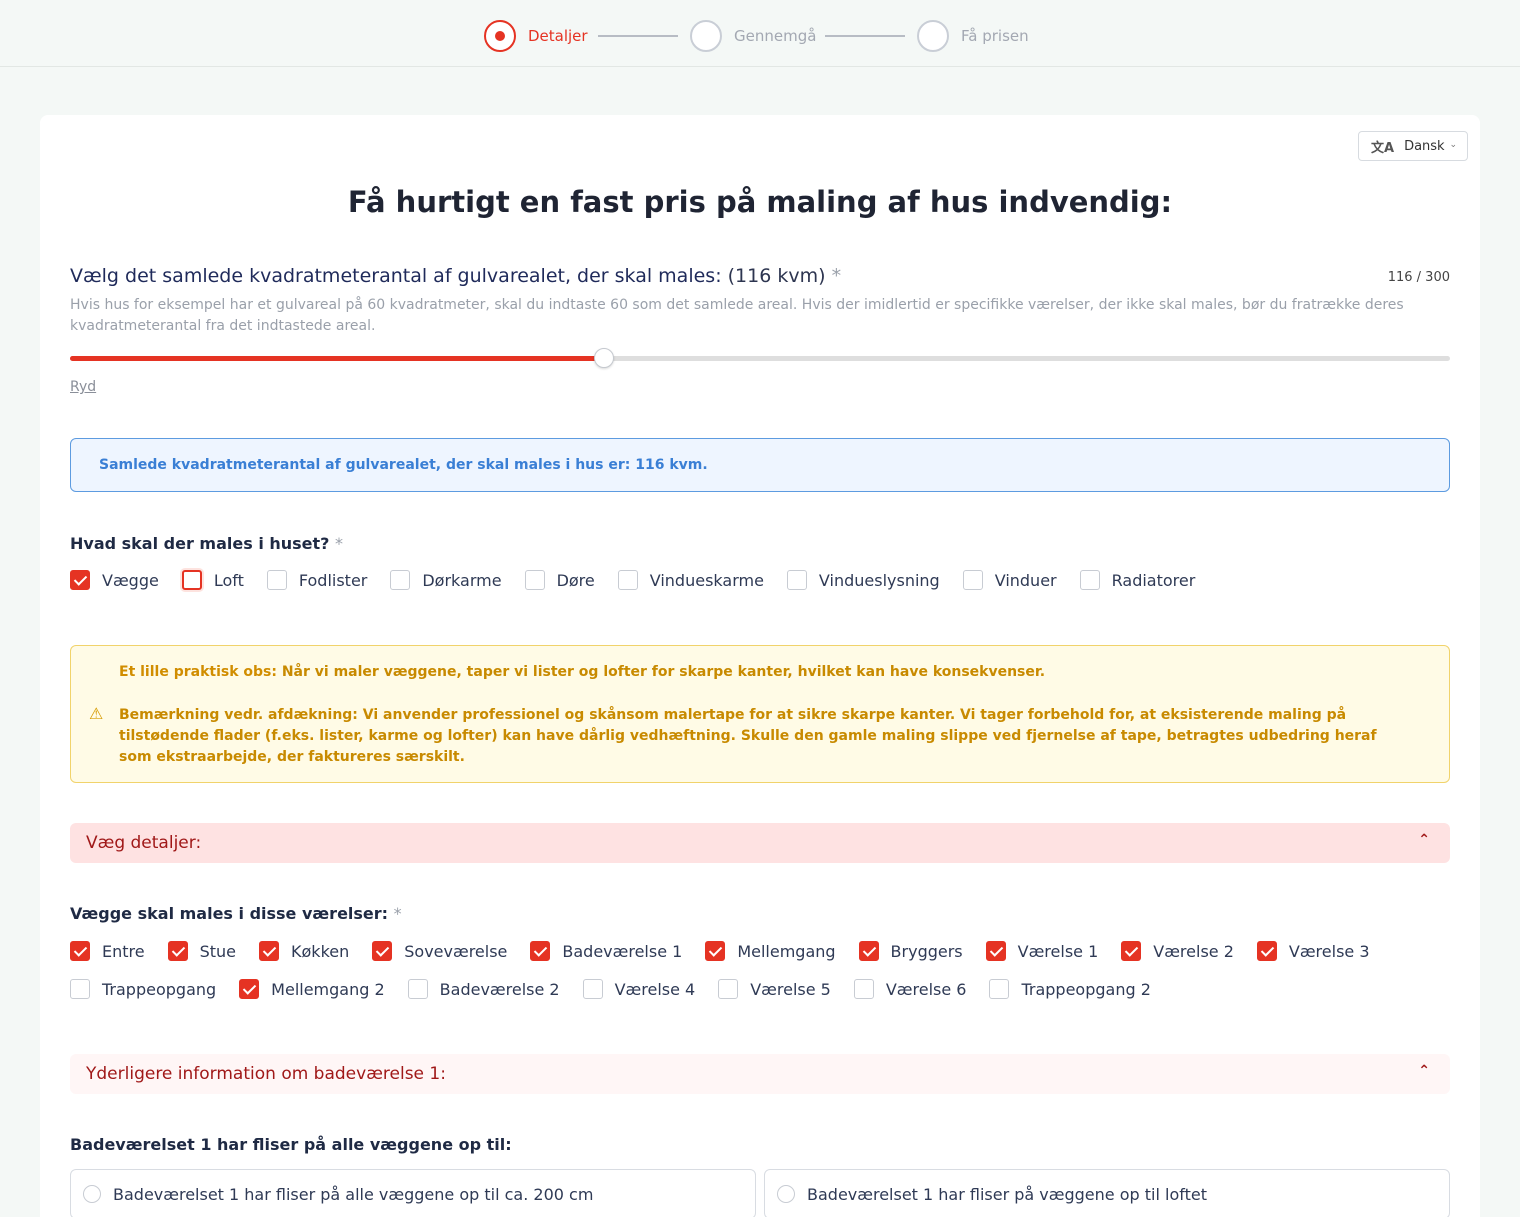  I want to click on room-option: Værelse 1, so click(1041, 951).